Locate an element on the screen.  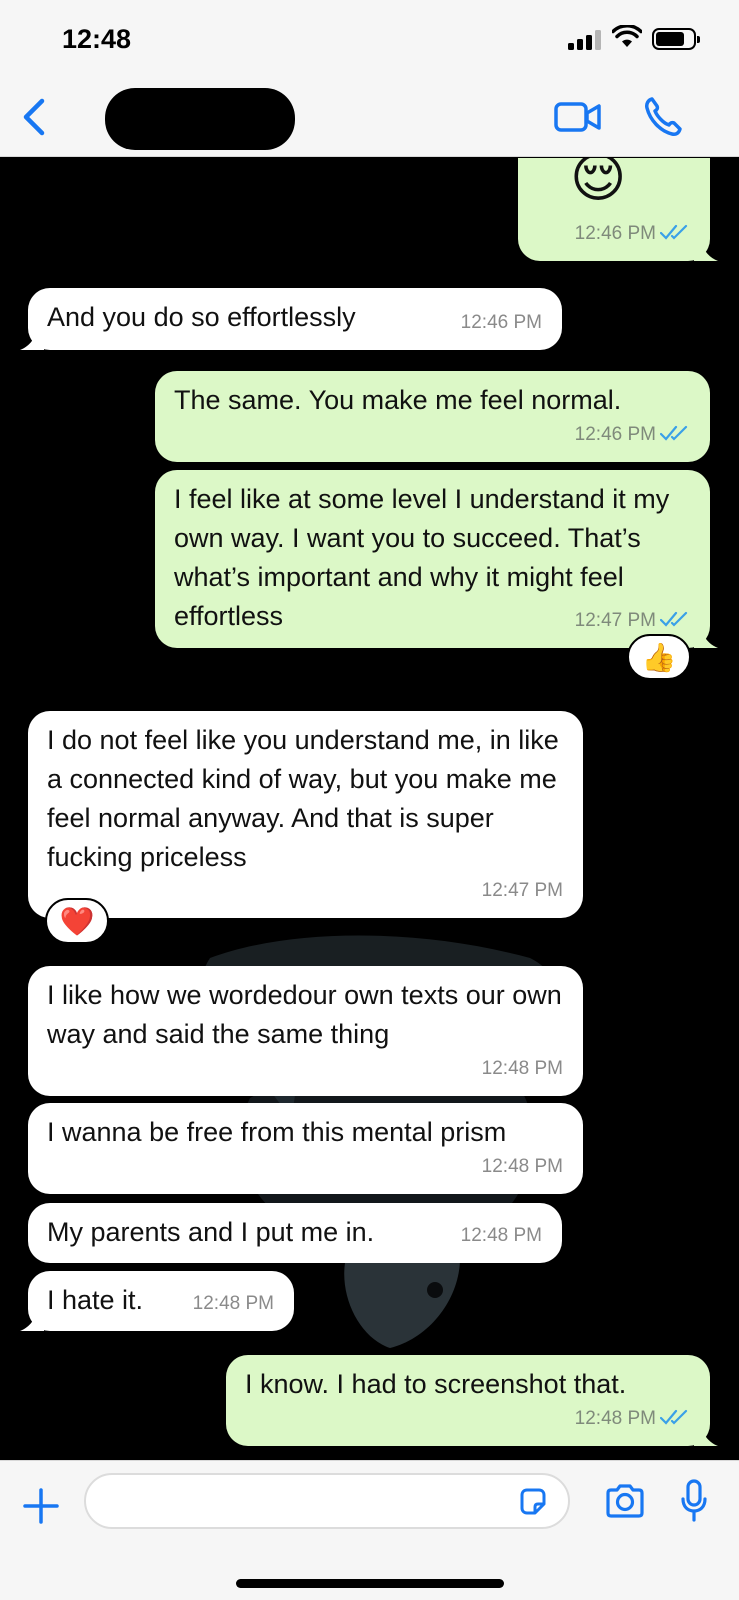
status-time: 12:48 is located at coordinates (97, 39).